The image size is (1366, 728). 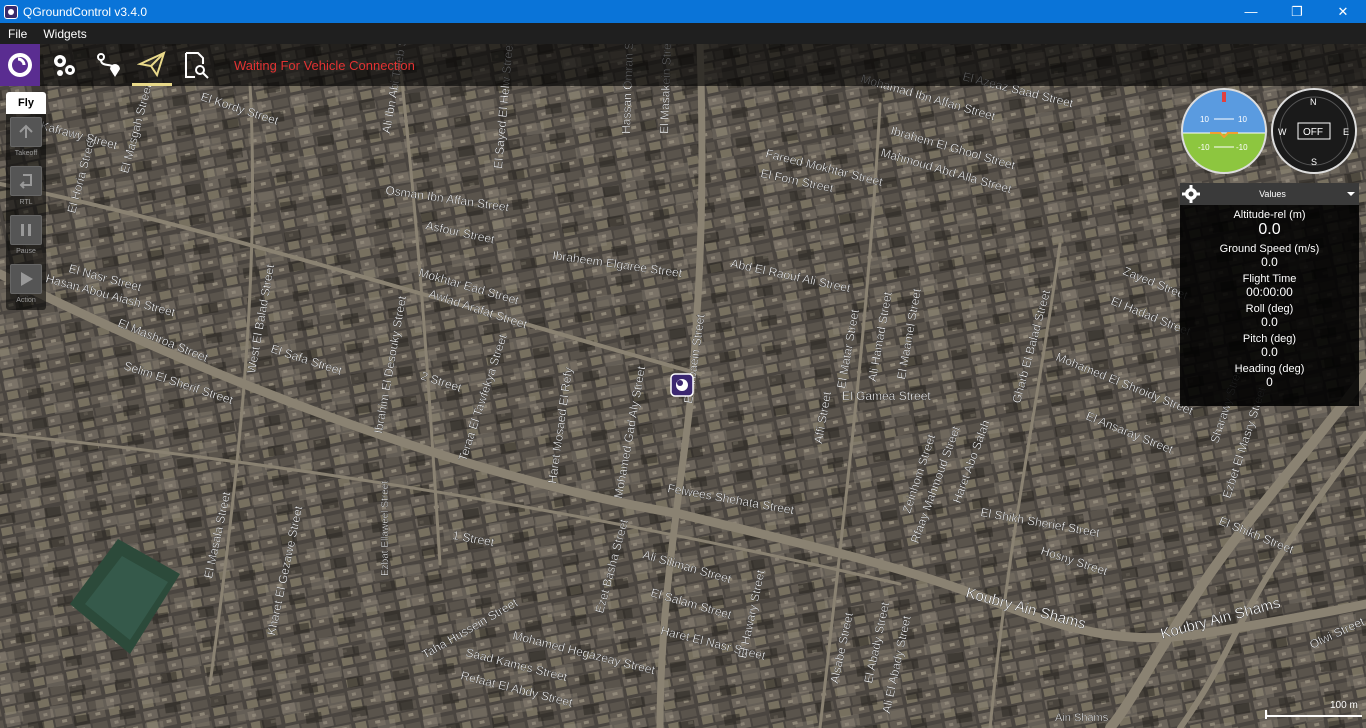 I want to click on takeoff-button: Takeoff, so click(x=26, y=138).